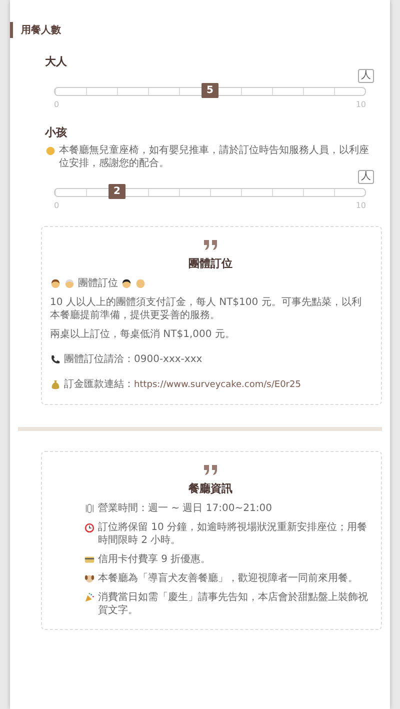  What do you see at coordinates (117, 191) in the screenshot?
I see `slider-thumb: 2` at bounding box center [117, 191].